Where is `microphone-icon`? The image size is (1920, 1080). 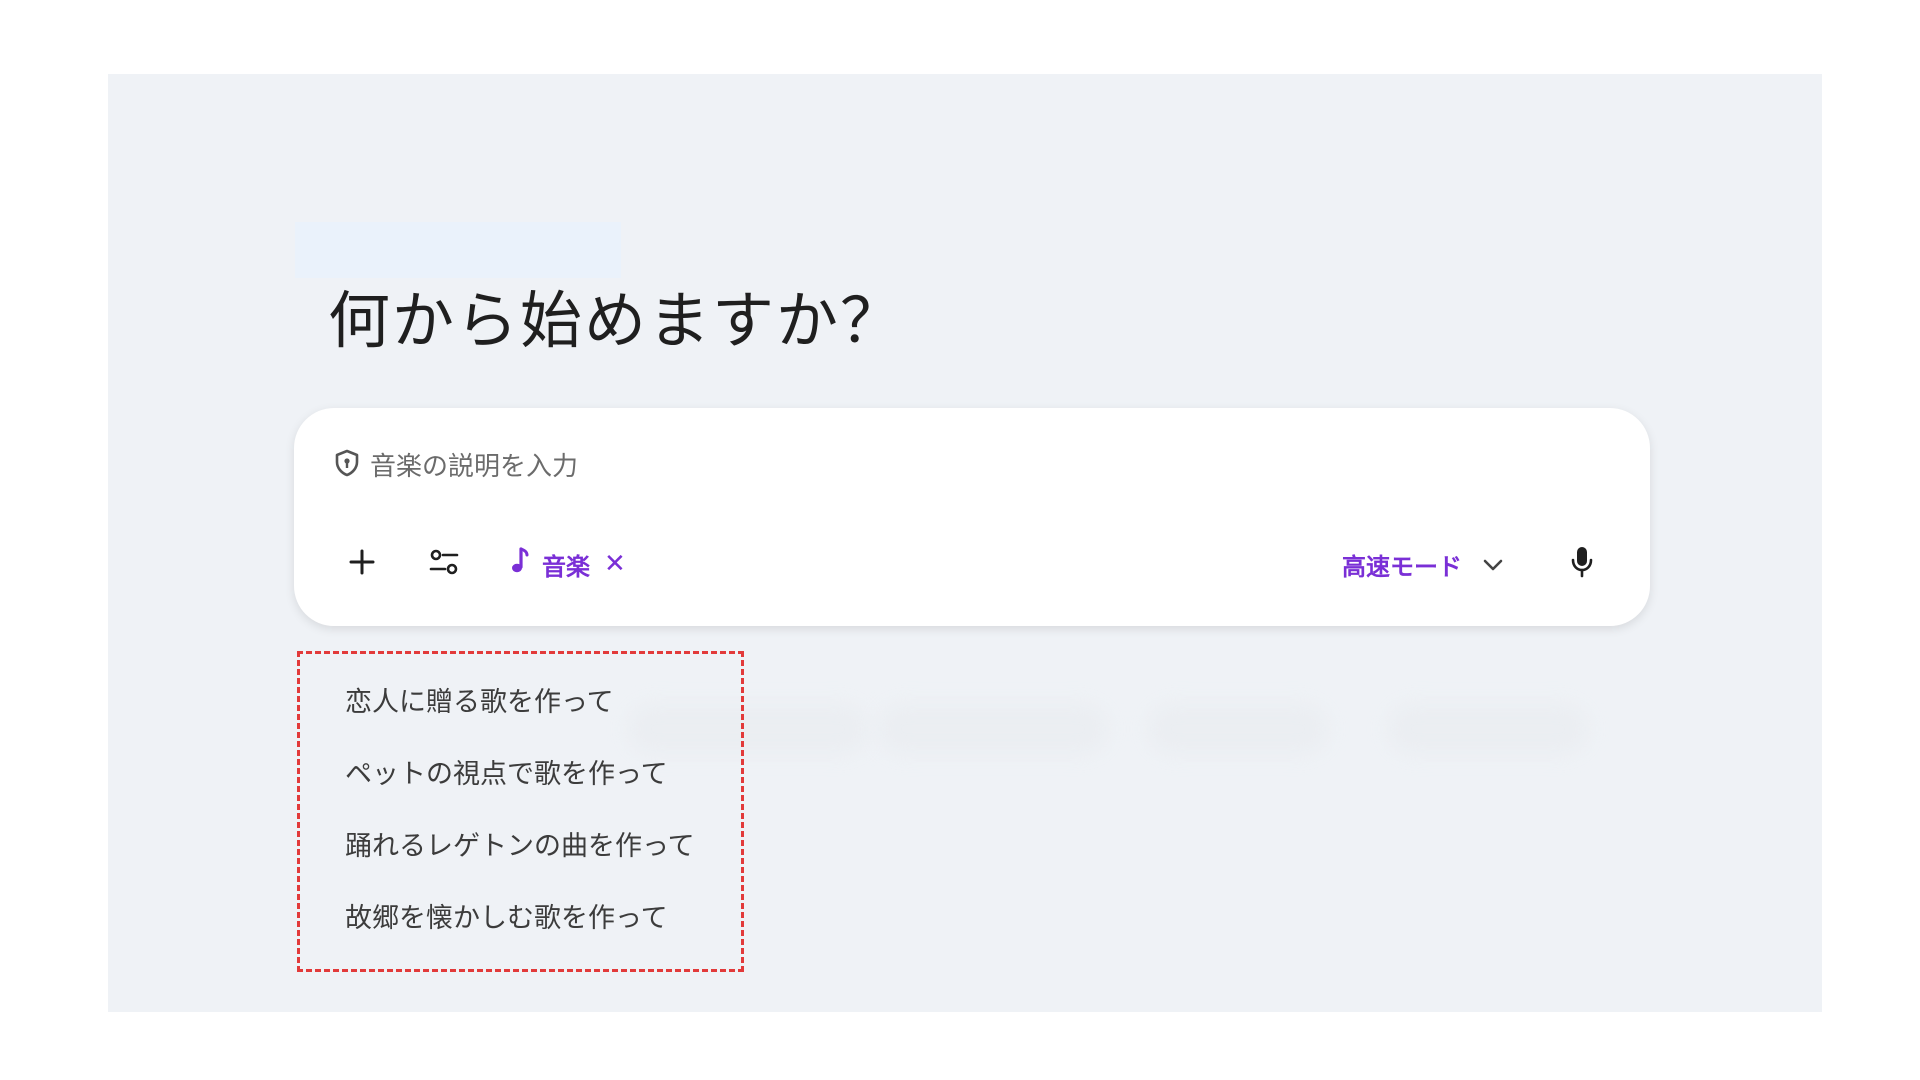
microphone-icon is located at coordinates (1582, 564).